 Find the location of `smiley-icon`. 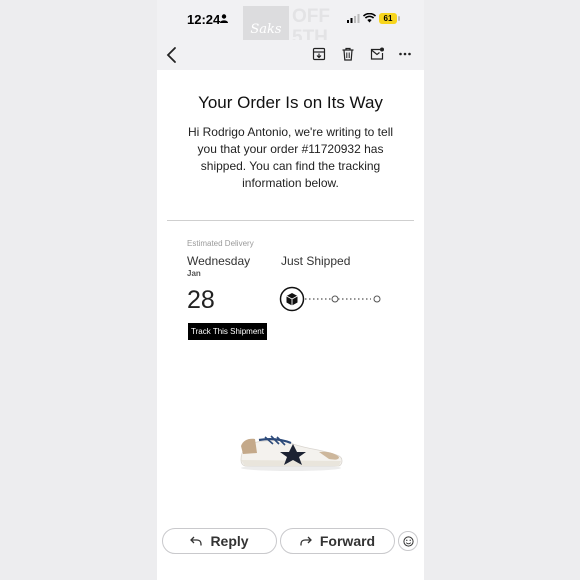

smiley-icon is located at coordinates (408, 541).